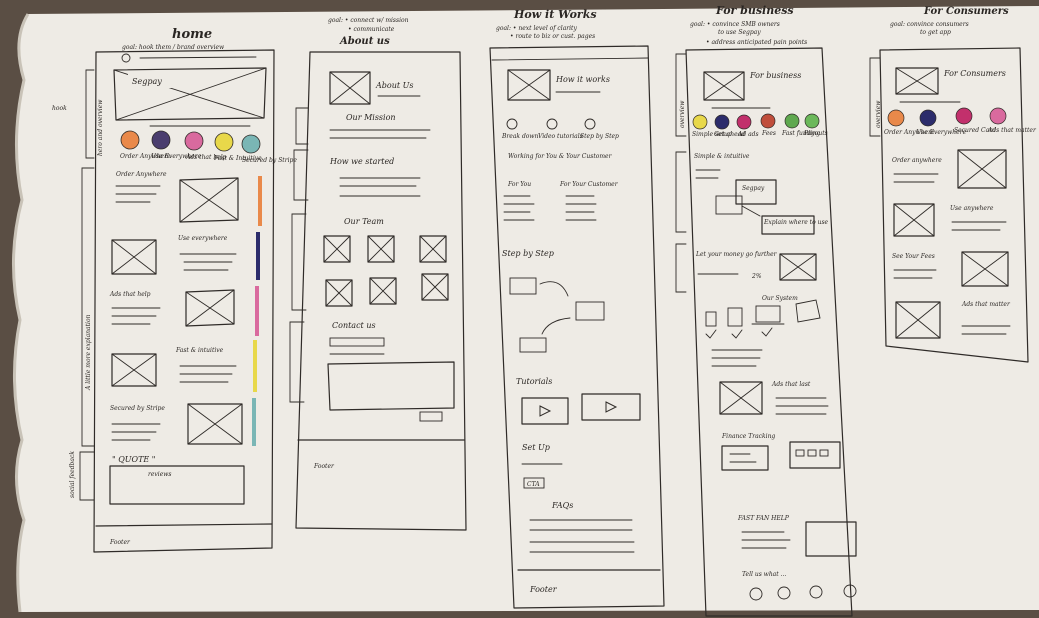 The width and height of the screenshot is (1039, 618). Describe the element at coordinates (371, 117) in the screenshot. I see `about-mission: Our Mission` at that location.